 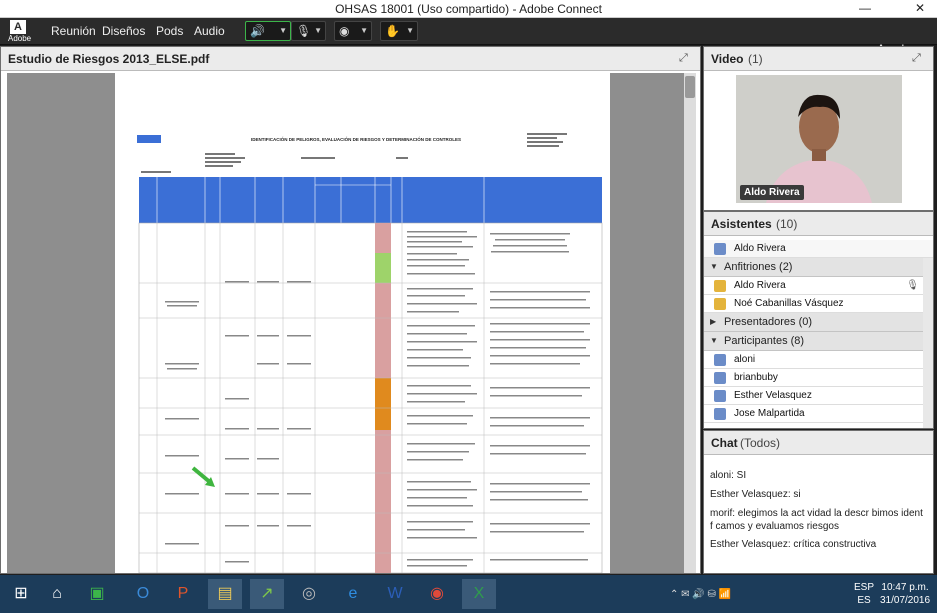 I want to click on powerpoint-icon: P, so click(x=183, y=594).